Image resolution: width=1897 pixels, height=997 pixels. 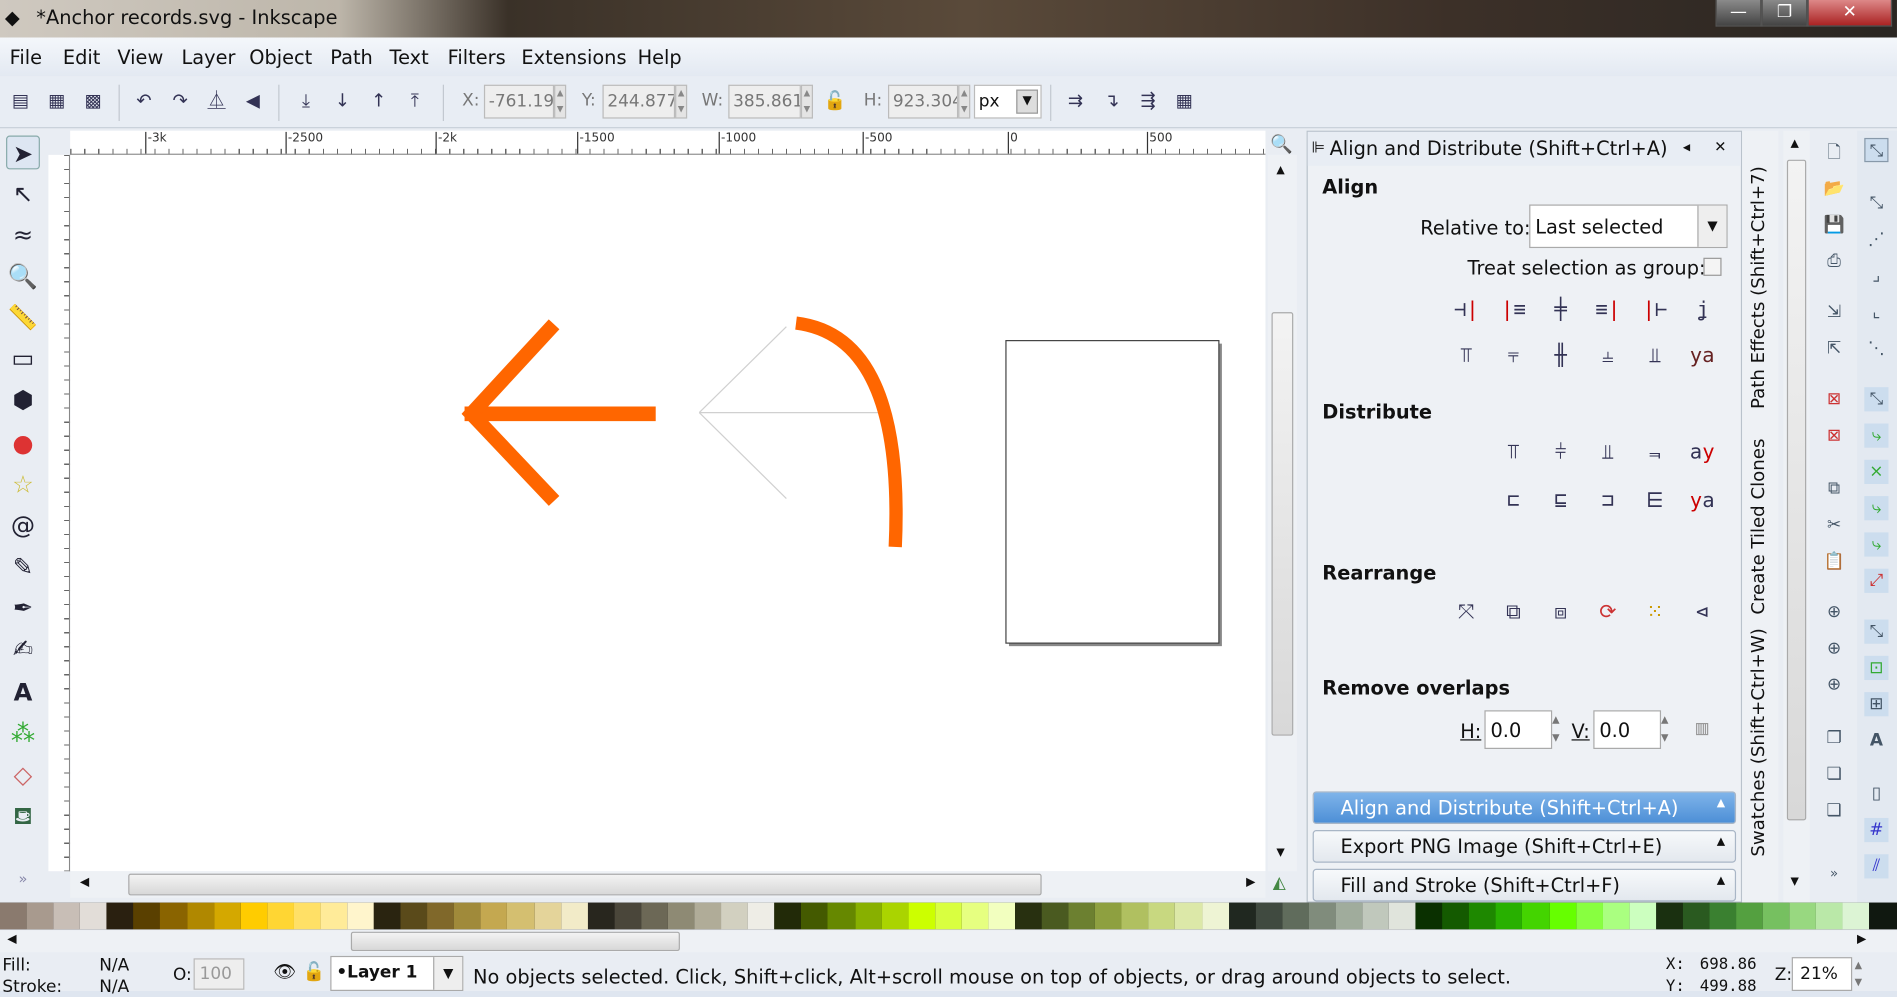 What do you see at coordinates (378, 100) in the screenshot?
I see `raise-icon: ↑` at bounding box center [378, 100].